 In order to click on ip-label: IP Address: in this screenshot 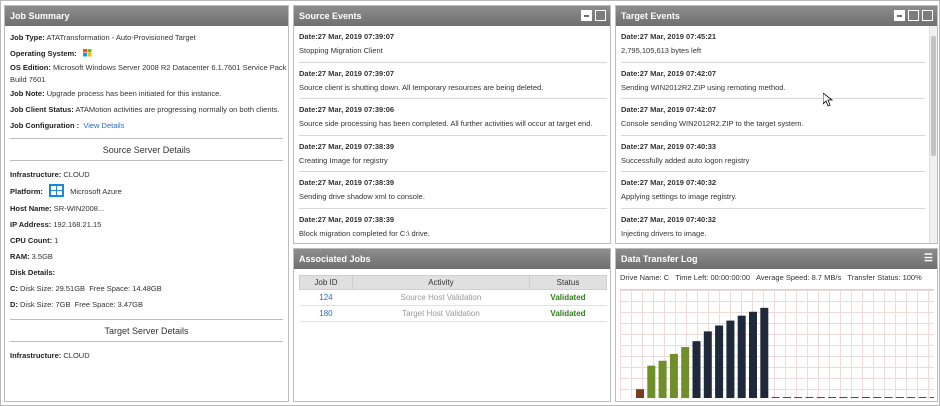, I will do `click(31, 224)`.